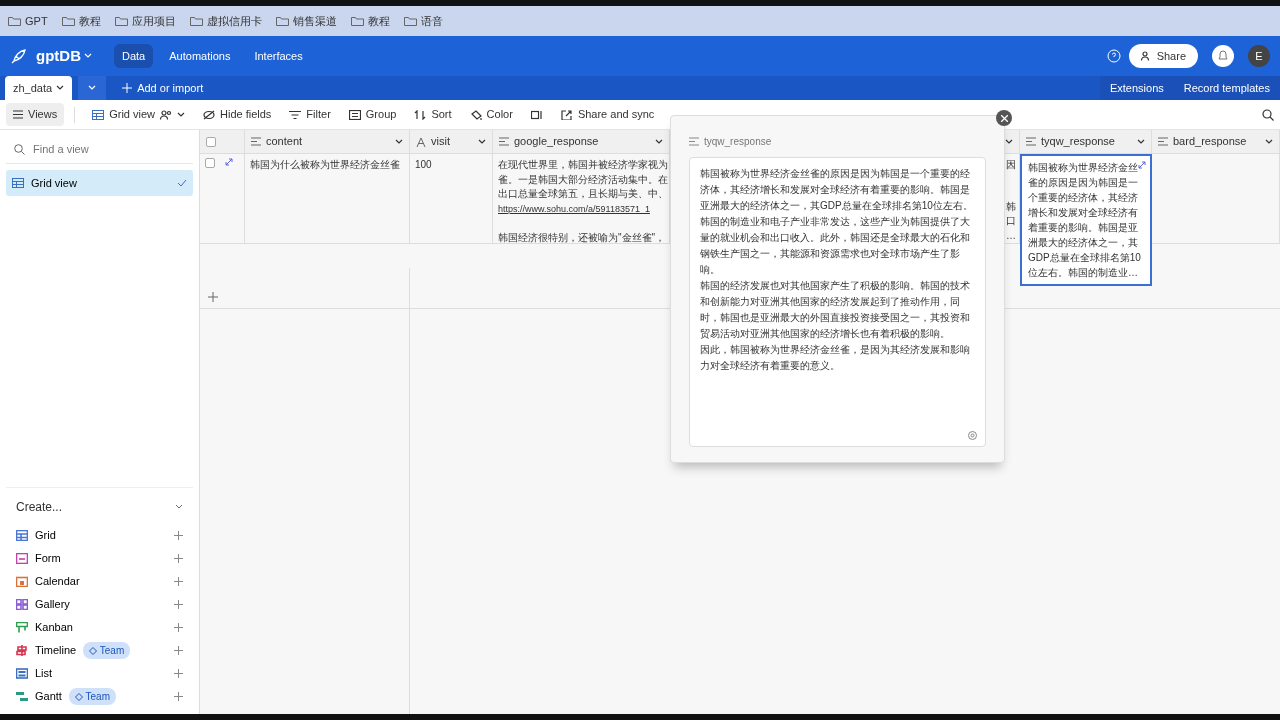  Describe the element at coordinates (210, 163) in the screenshot. I see `row-checkbox` at that location.